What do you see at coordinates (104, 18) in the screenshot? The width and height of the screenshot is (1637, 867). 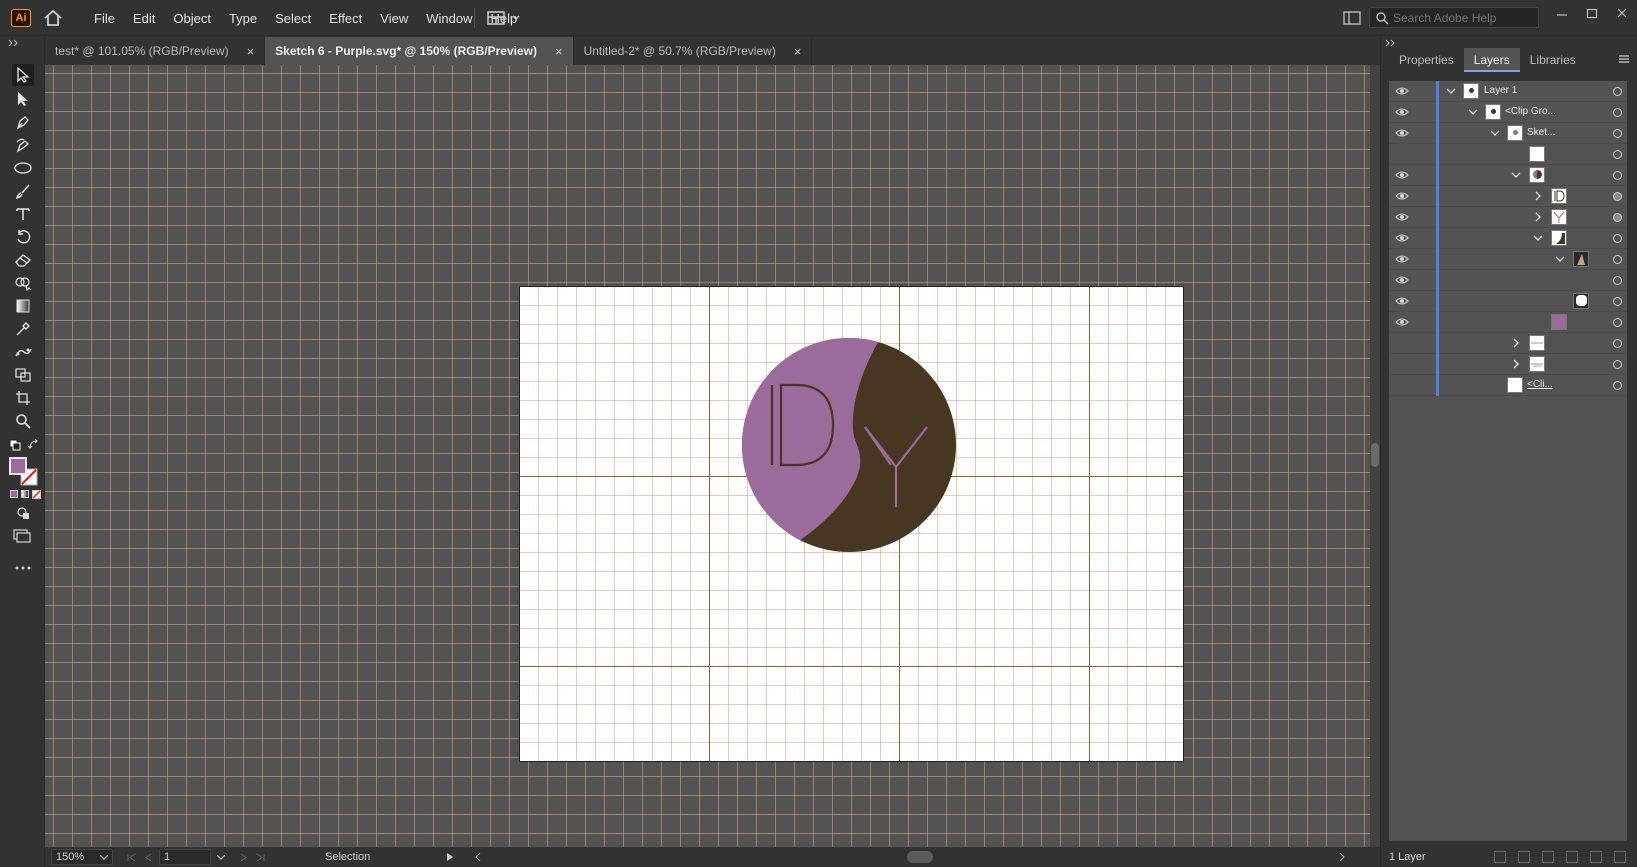 I see `menu-file: File` at bounding box center [104, 18].